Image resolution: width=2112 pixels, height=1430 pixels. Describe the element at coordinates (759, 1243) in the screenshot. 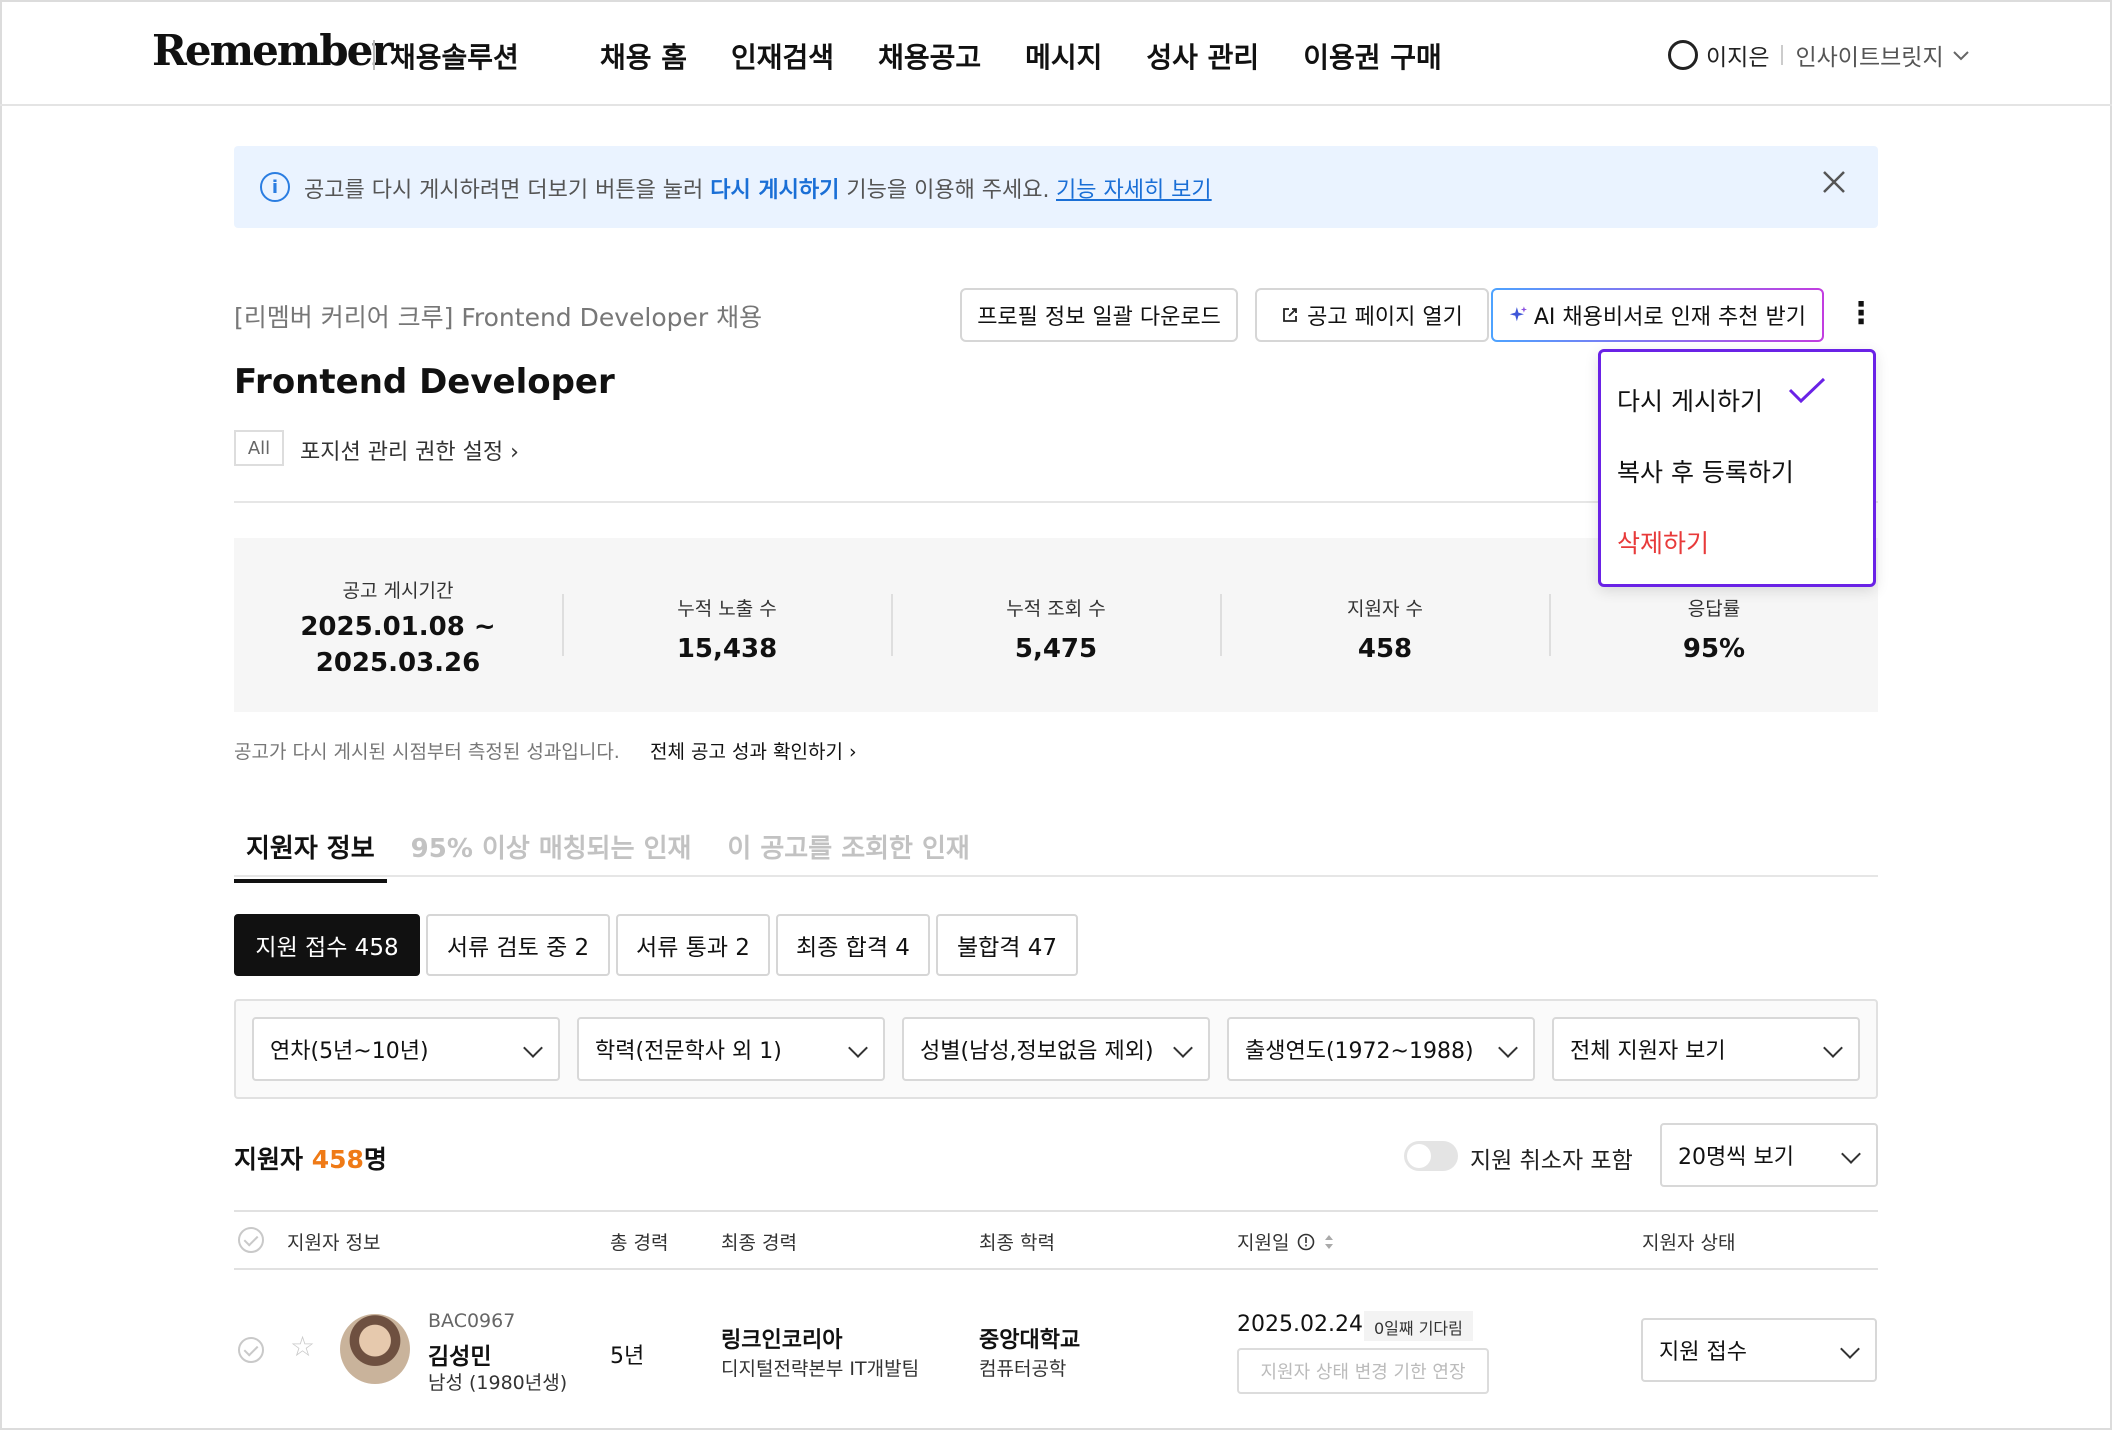

I see `th-last-career: 최종 경력` at that location.